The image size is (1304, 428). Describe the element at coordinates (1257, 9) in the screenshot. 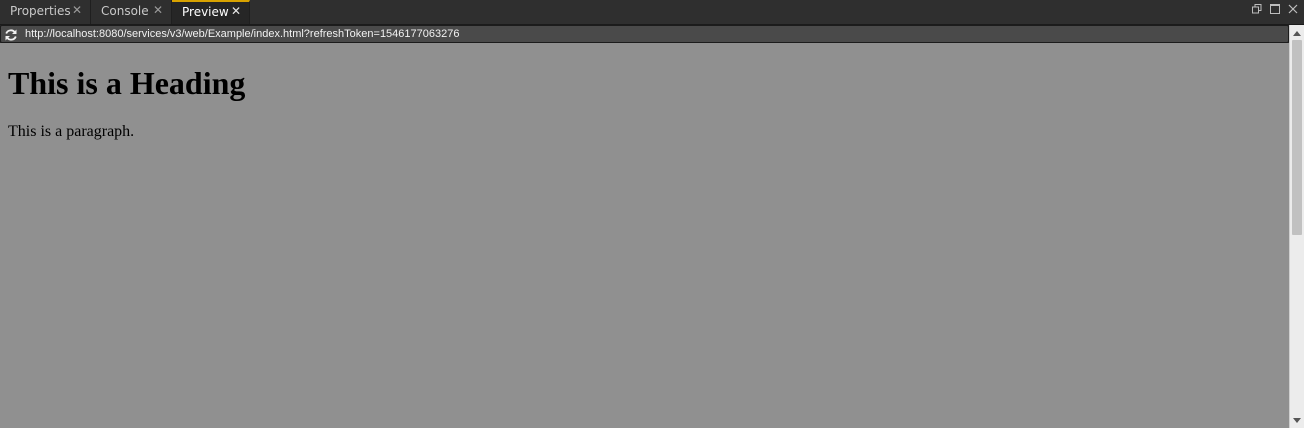

I see `restore-icon` at that location.